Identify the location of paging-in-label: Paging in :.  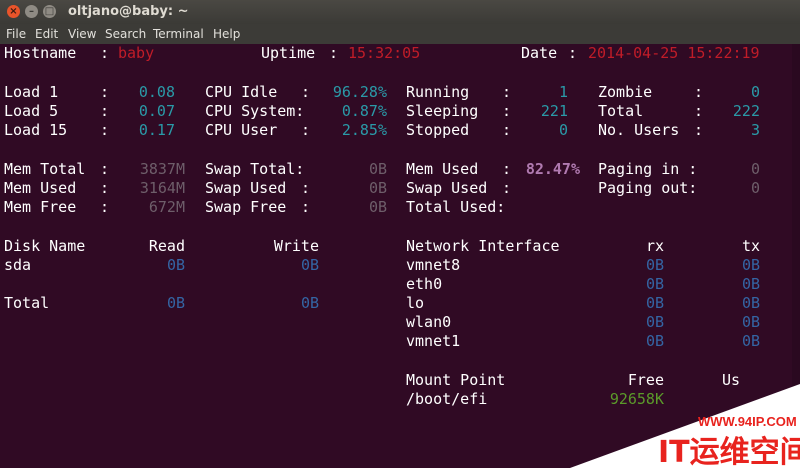
(648, 169).